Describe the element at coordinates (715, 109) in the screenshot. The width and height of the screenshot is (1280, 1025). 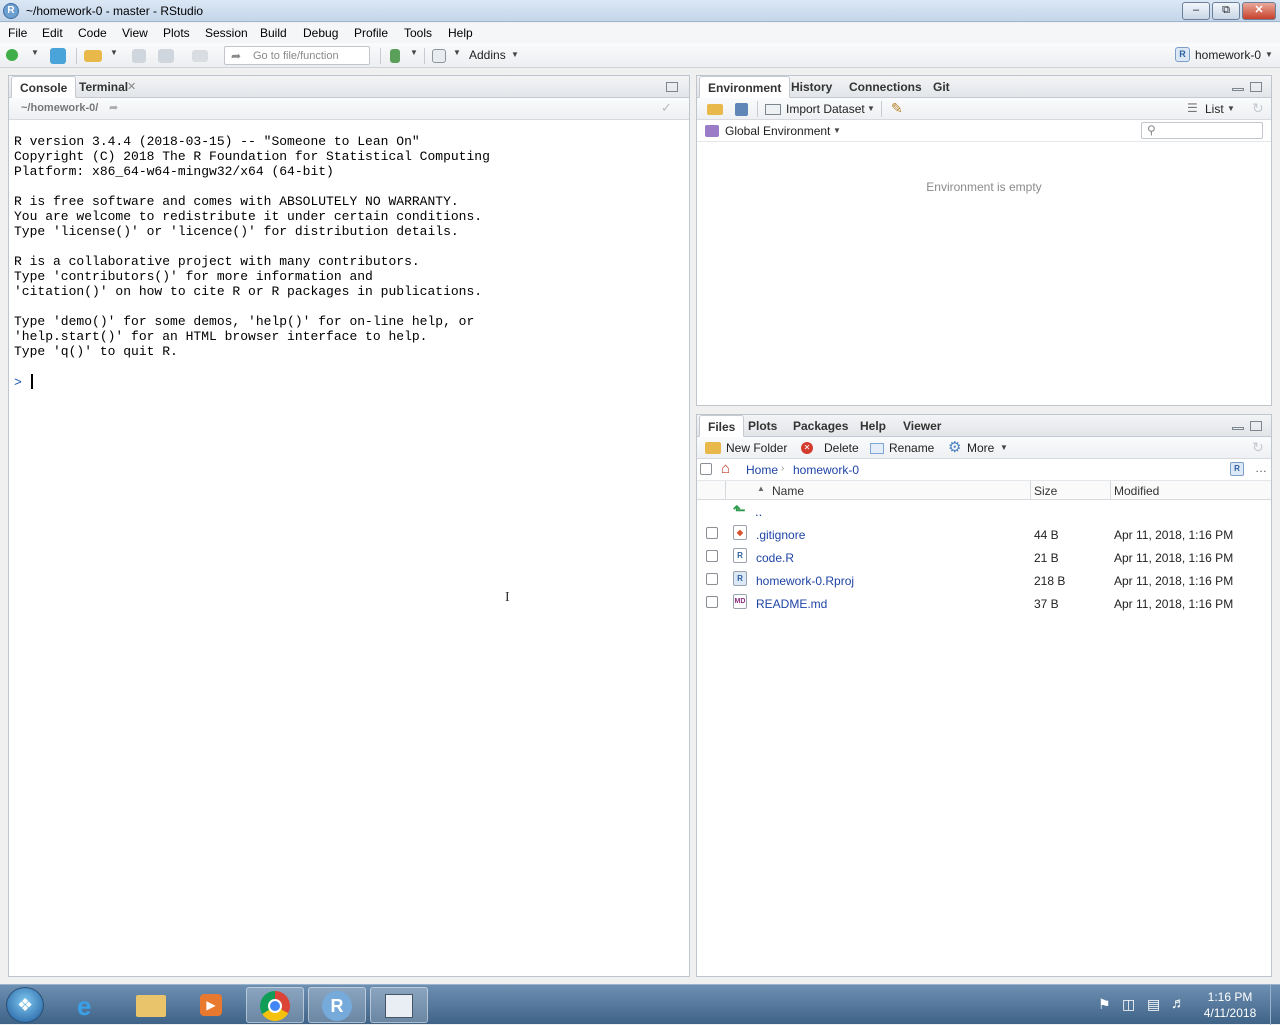
I see `load-workspace-icon` at that location.